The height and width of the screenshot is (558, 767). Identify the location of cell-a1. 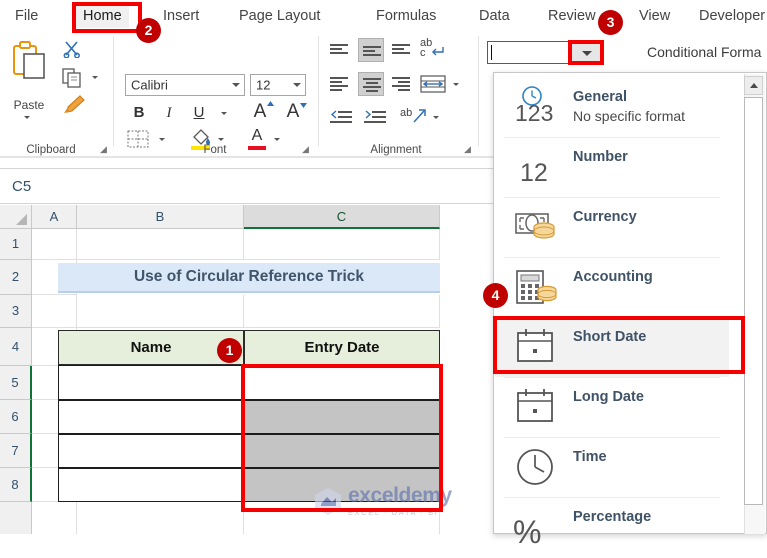
(54, 244).